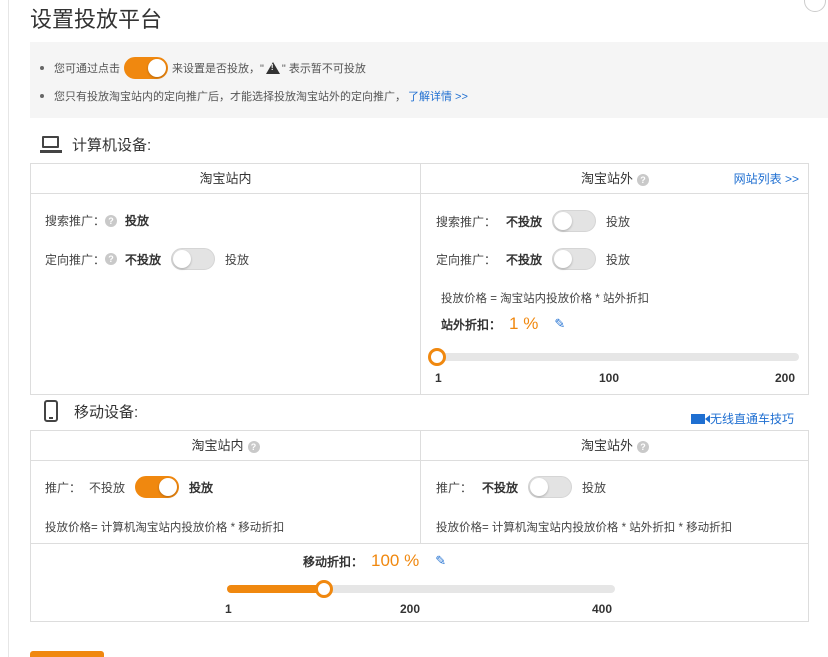 The image size is (828, 657). Describe the element at coordinates (550, 487) in the screenshot. I see `mobile-outside-toggle` at that location.